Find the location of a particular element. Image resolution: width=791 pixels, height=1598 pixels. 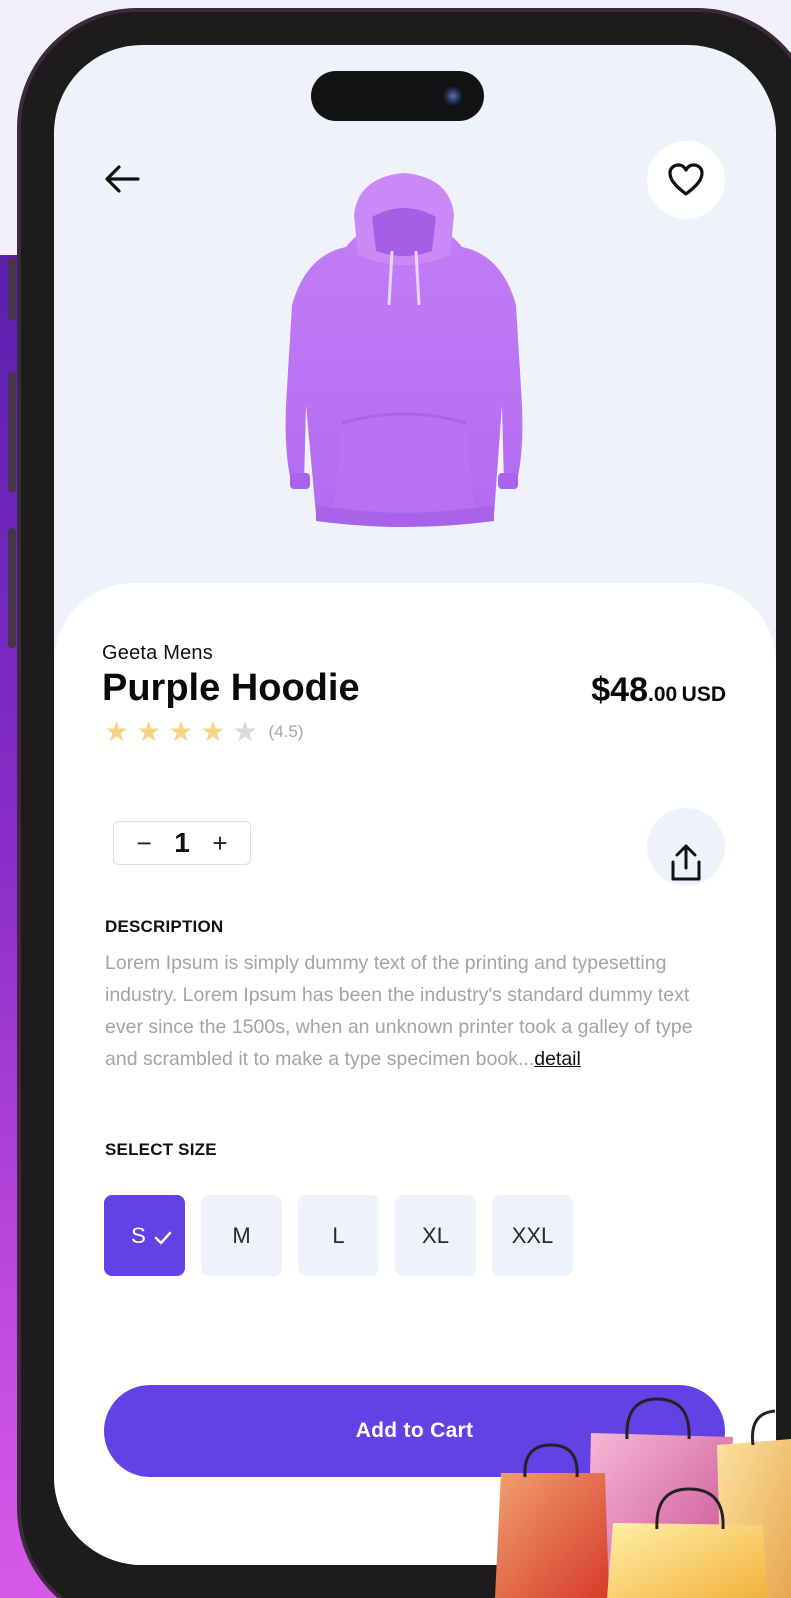

quantity-stepper: − 1 + is located at coordinates (182, 843).